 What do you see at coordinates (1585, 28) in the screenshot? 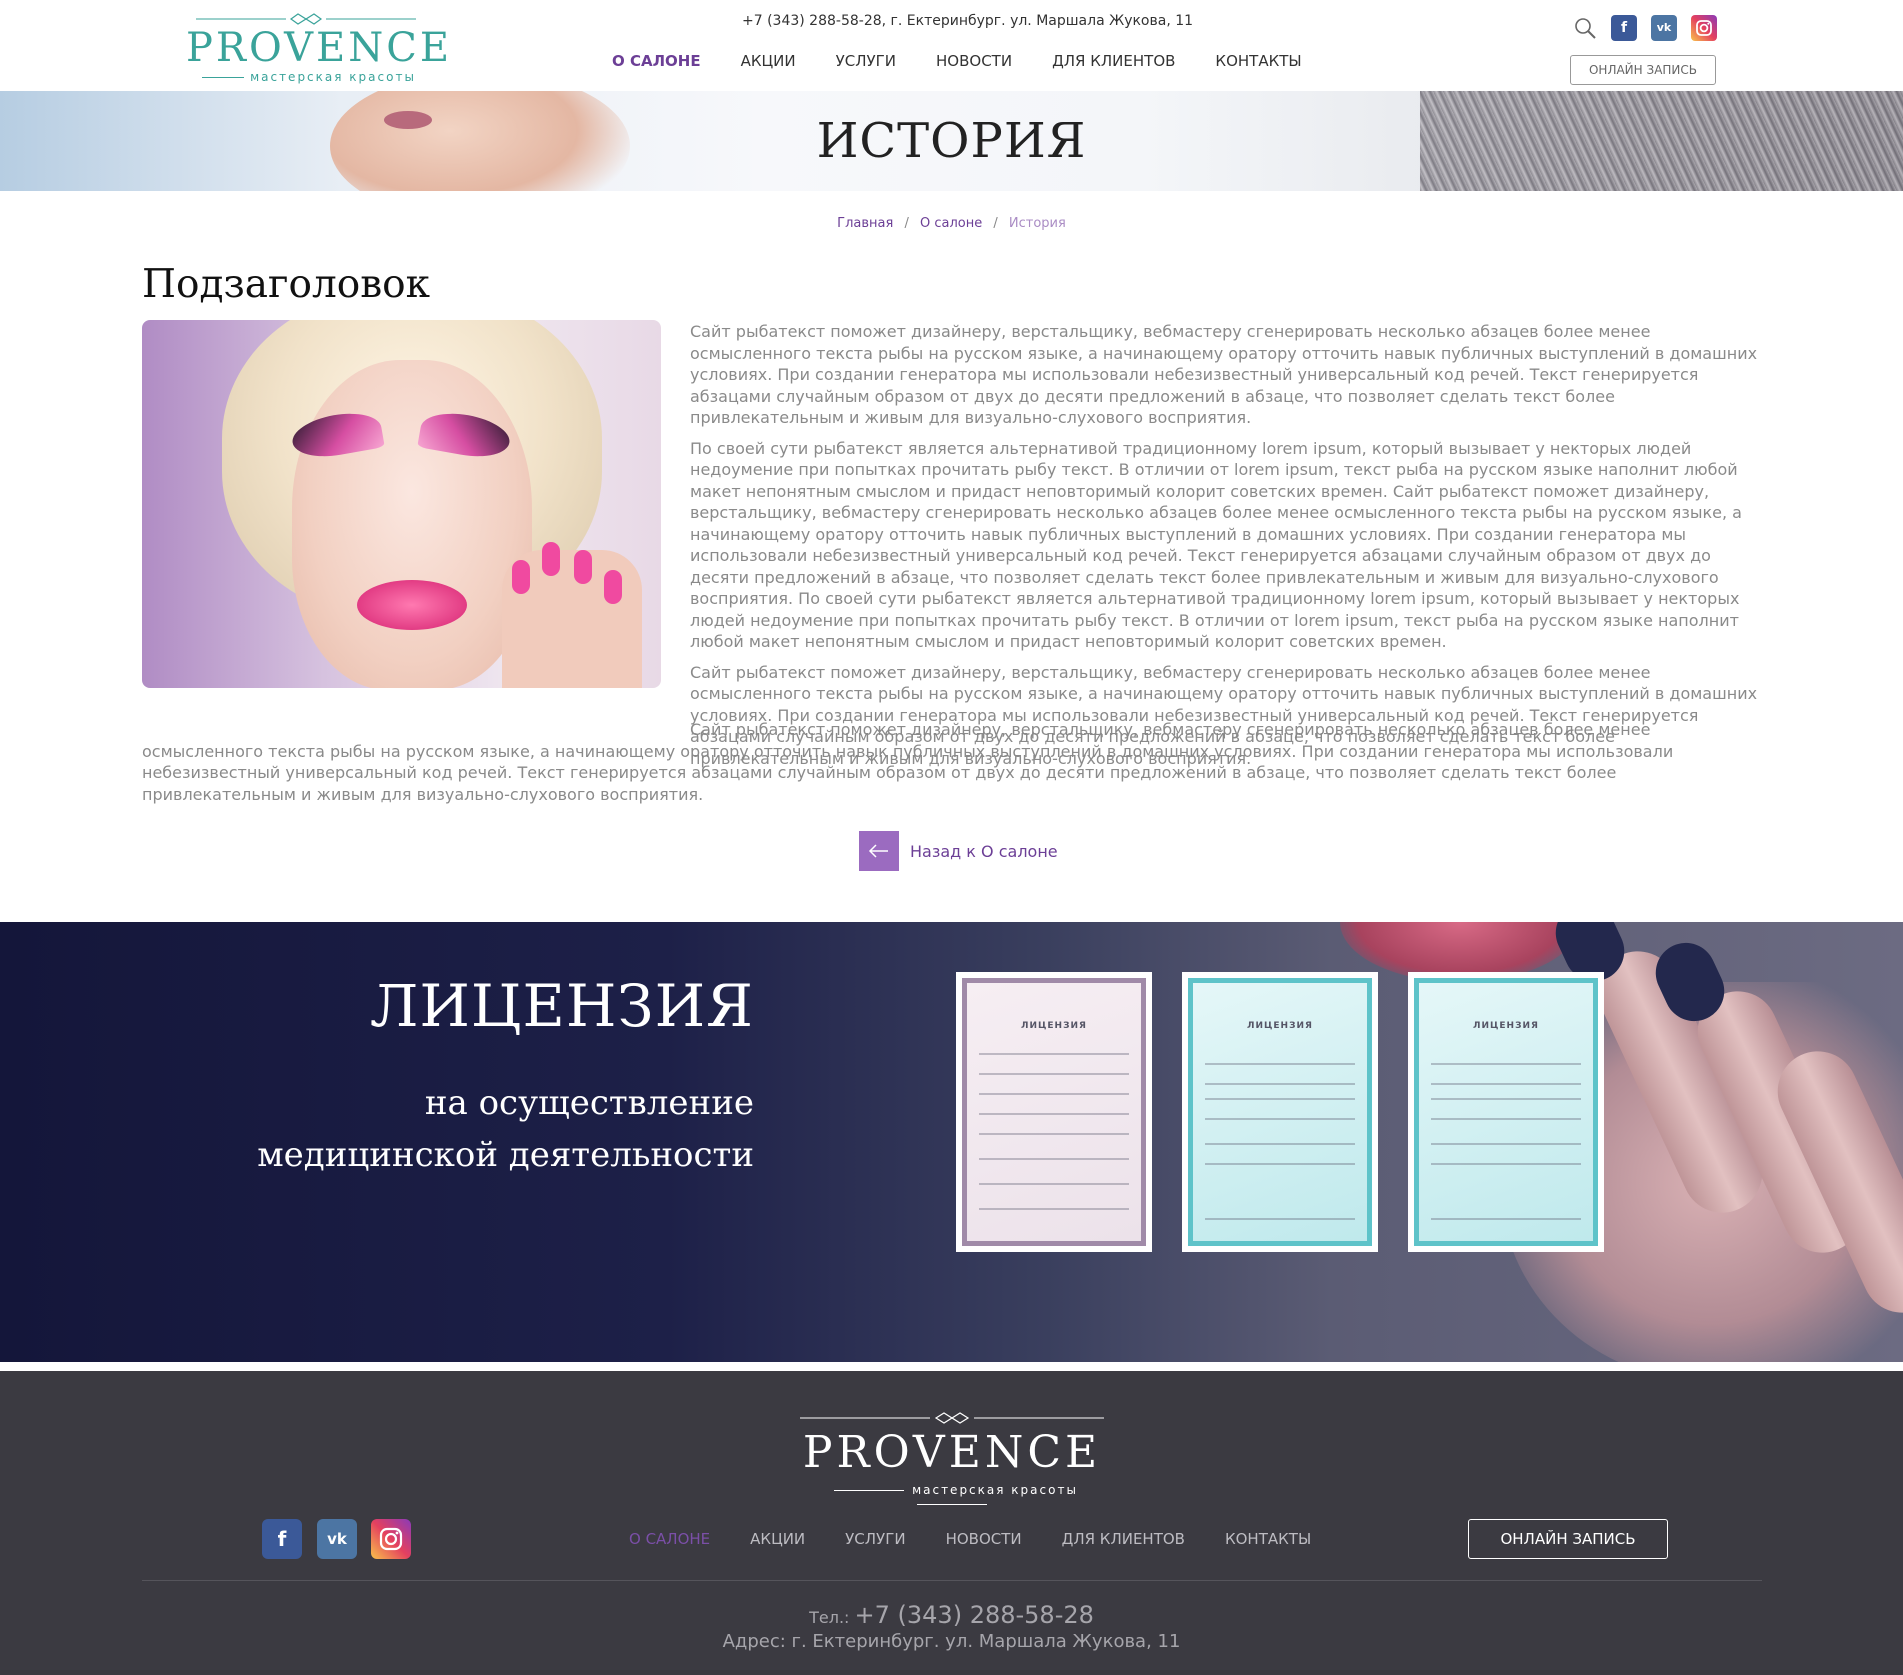
I see `search-icon` at bounding box center [1585, 28].